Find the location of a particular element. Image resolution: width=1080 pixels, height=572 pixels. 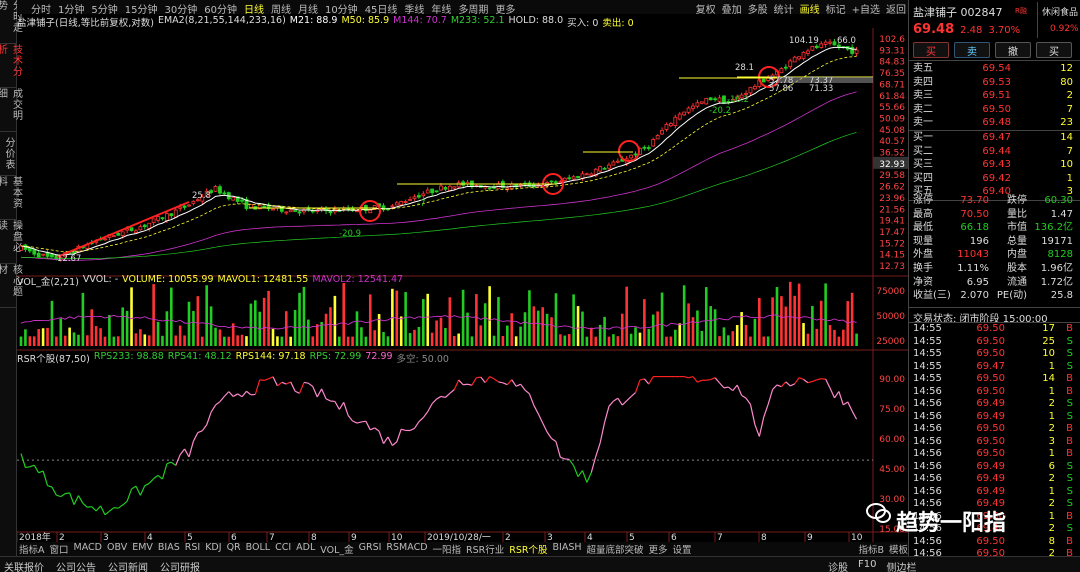

indicator-tab: EMV is located at coordinates (142, 549).